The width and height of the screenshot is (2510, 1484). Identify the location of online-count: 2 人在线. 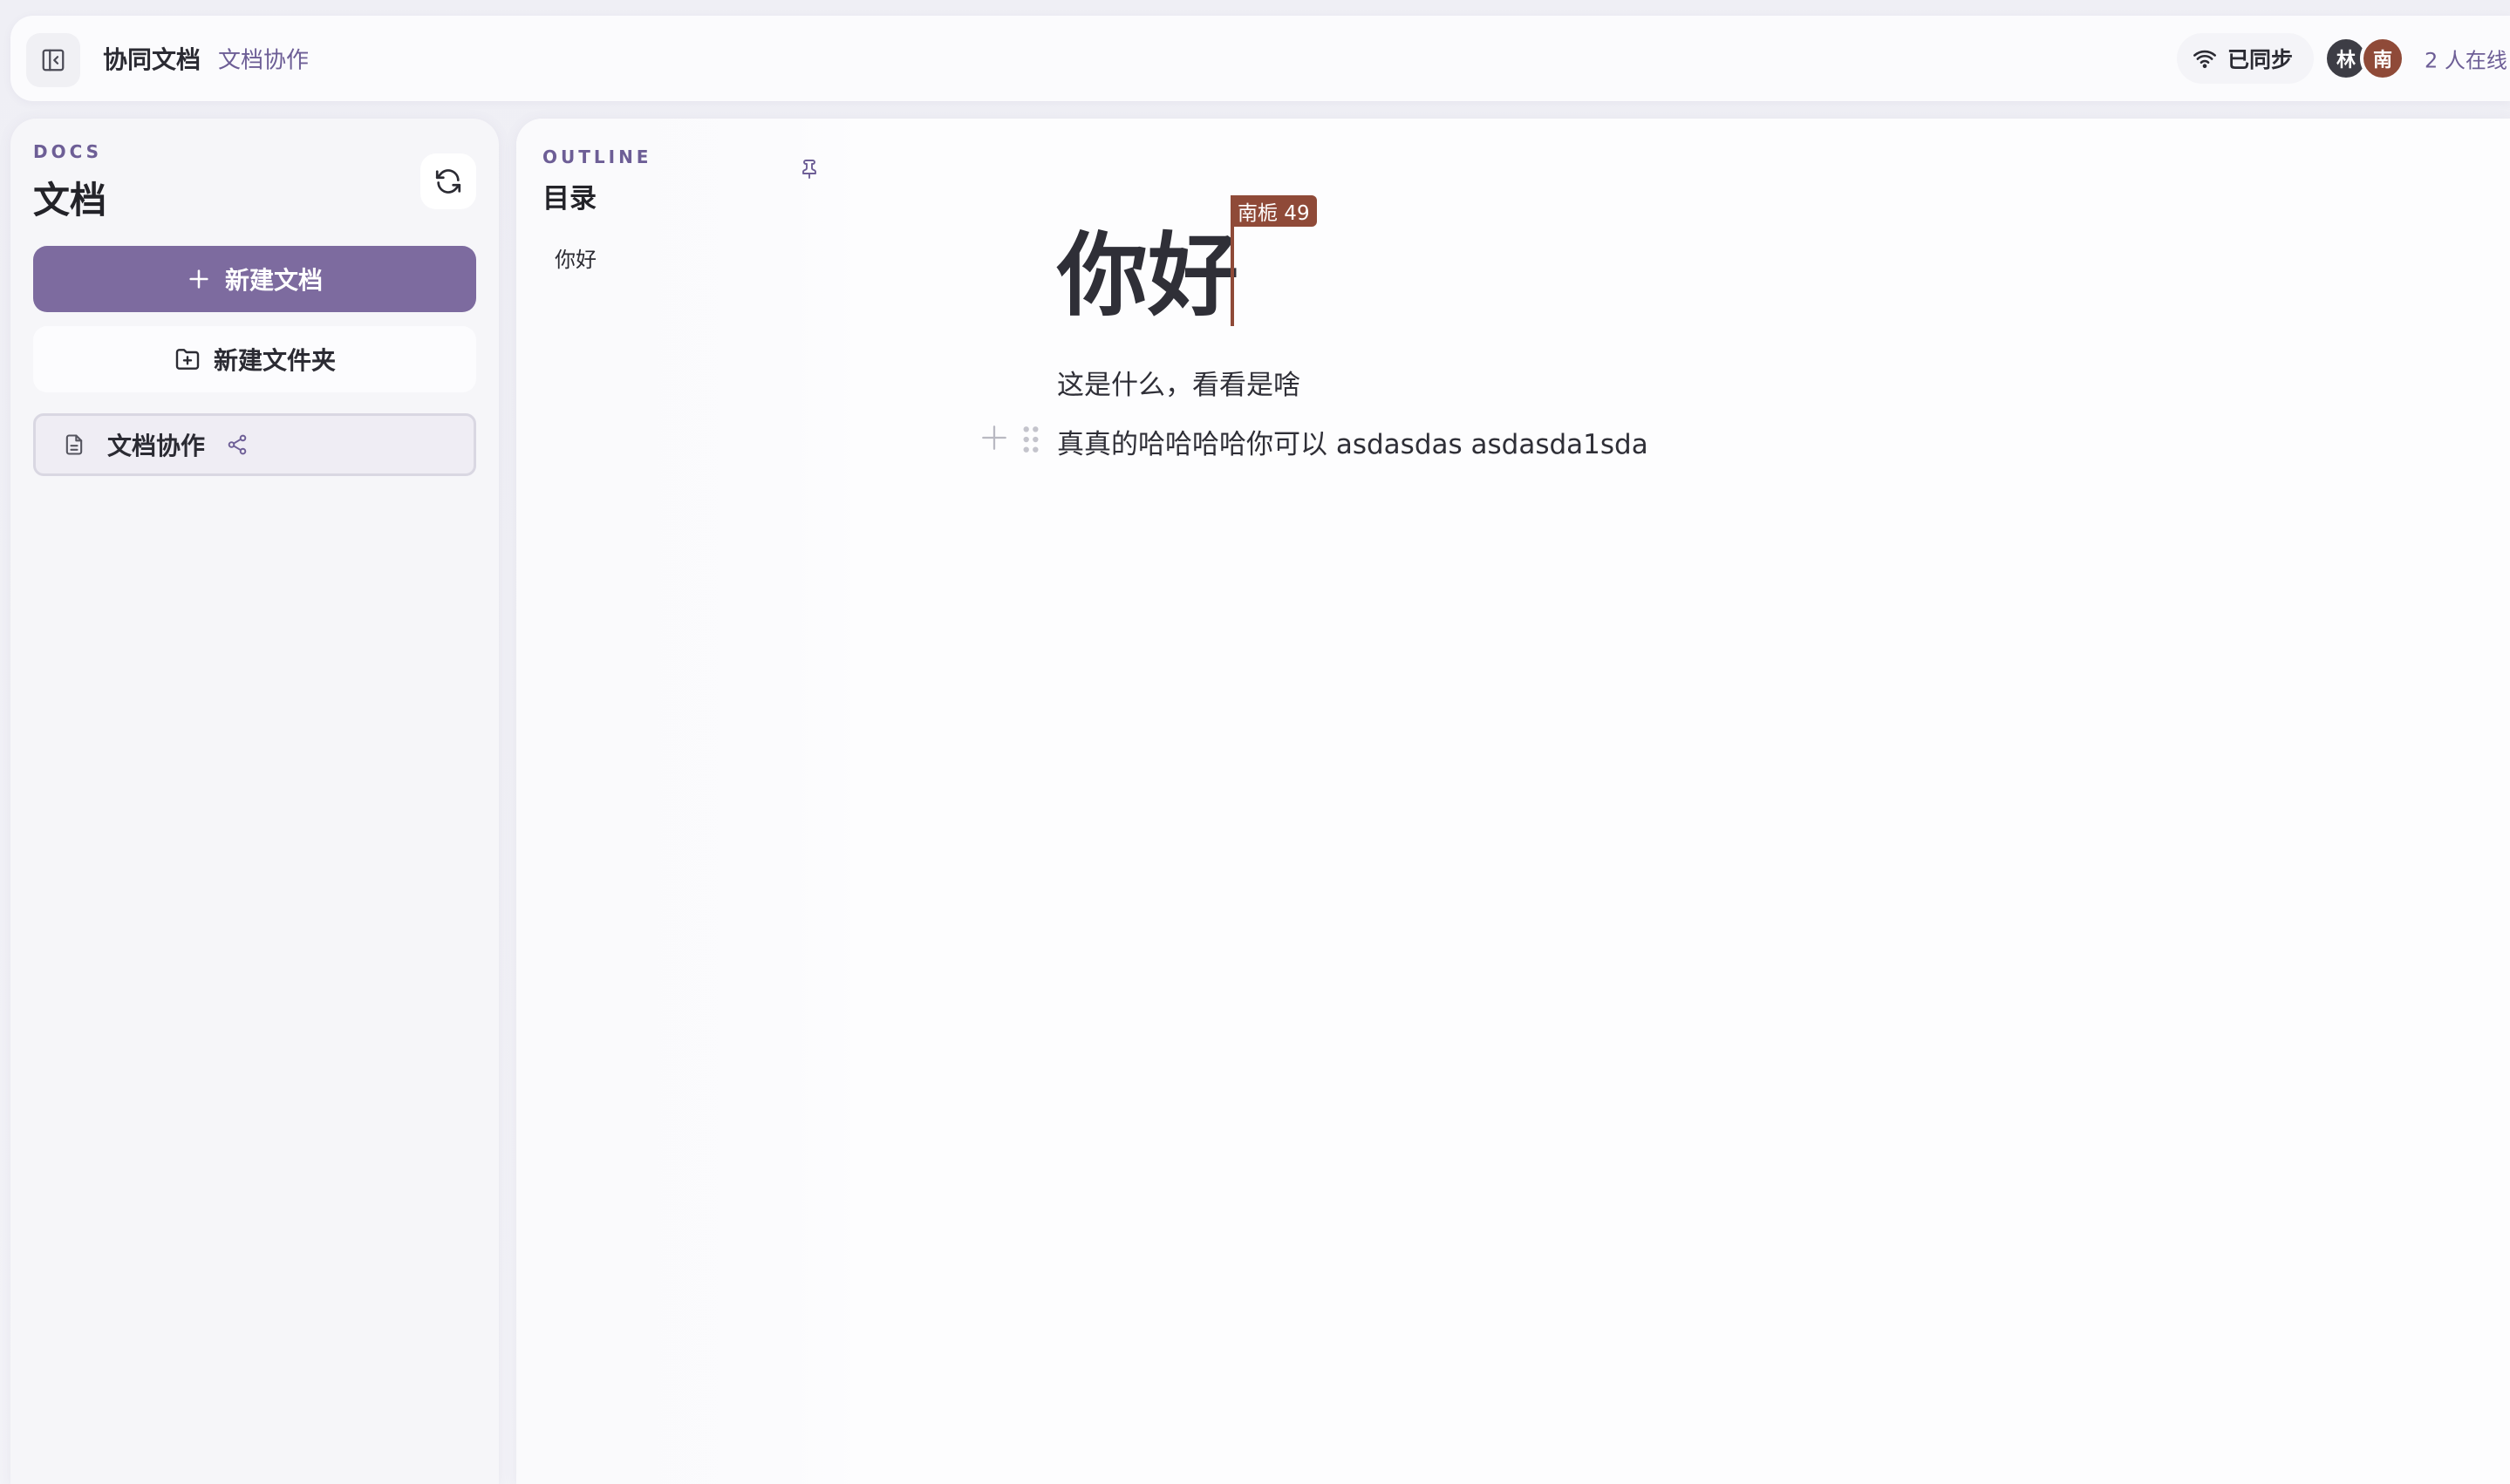
(2466, 60).